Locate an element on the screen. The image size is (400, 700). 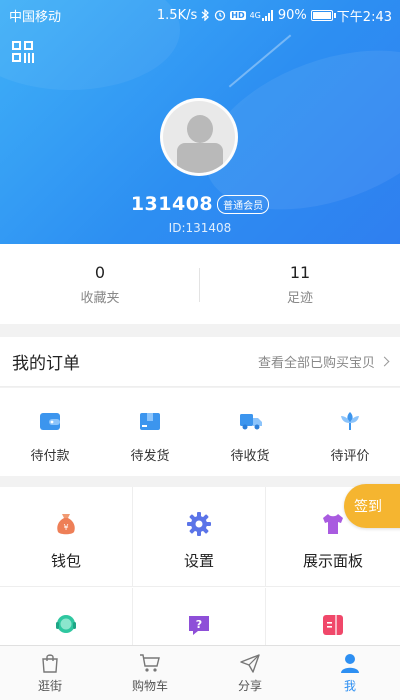
order-pending-payment: 待付款 is located at coordinates (50, 432).